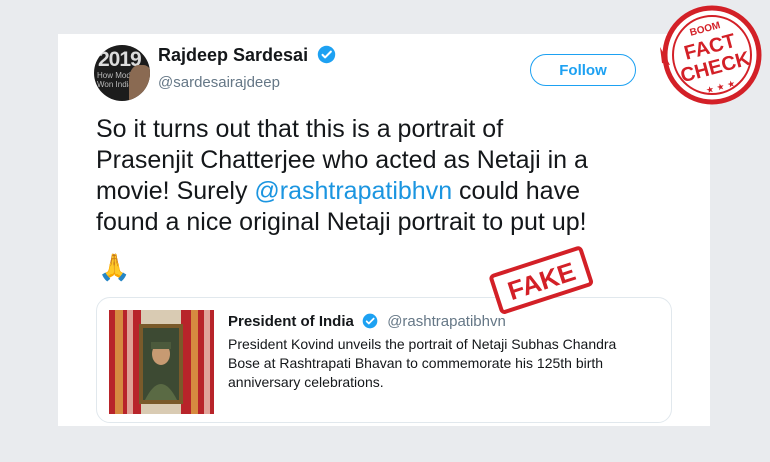 Image resolution: width=770 pixels, height=462 pixels. Describe the element at coordinates (161, 362) in the screenshot. I see `quoted-tweet-image` at that location.